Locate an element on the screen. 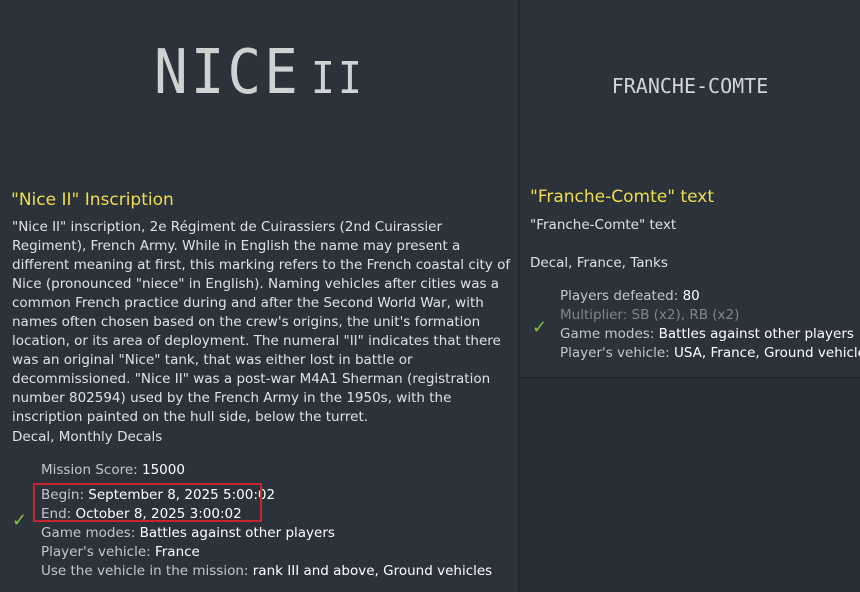 The height and width of the screenshot is (592, 860). players-vehicle-row: Player's vehicle: France is located at coordinates (120, 552).